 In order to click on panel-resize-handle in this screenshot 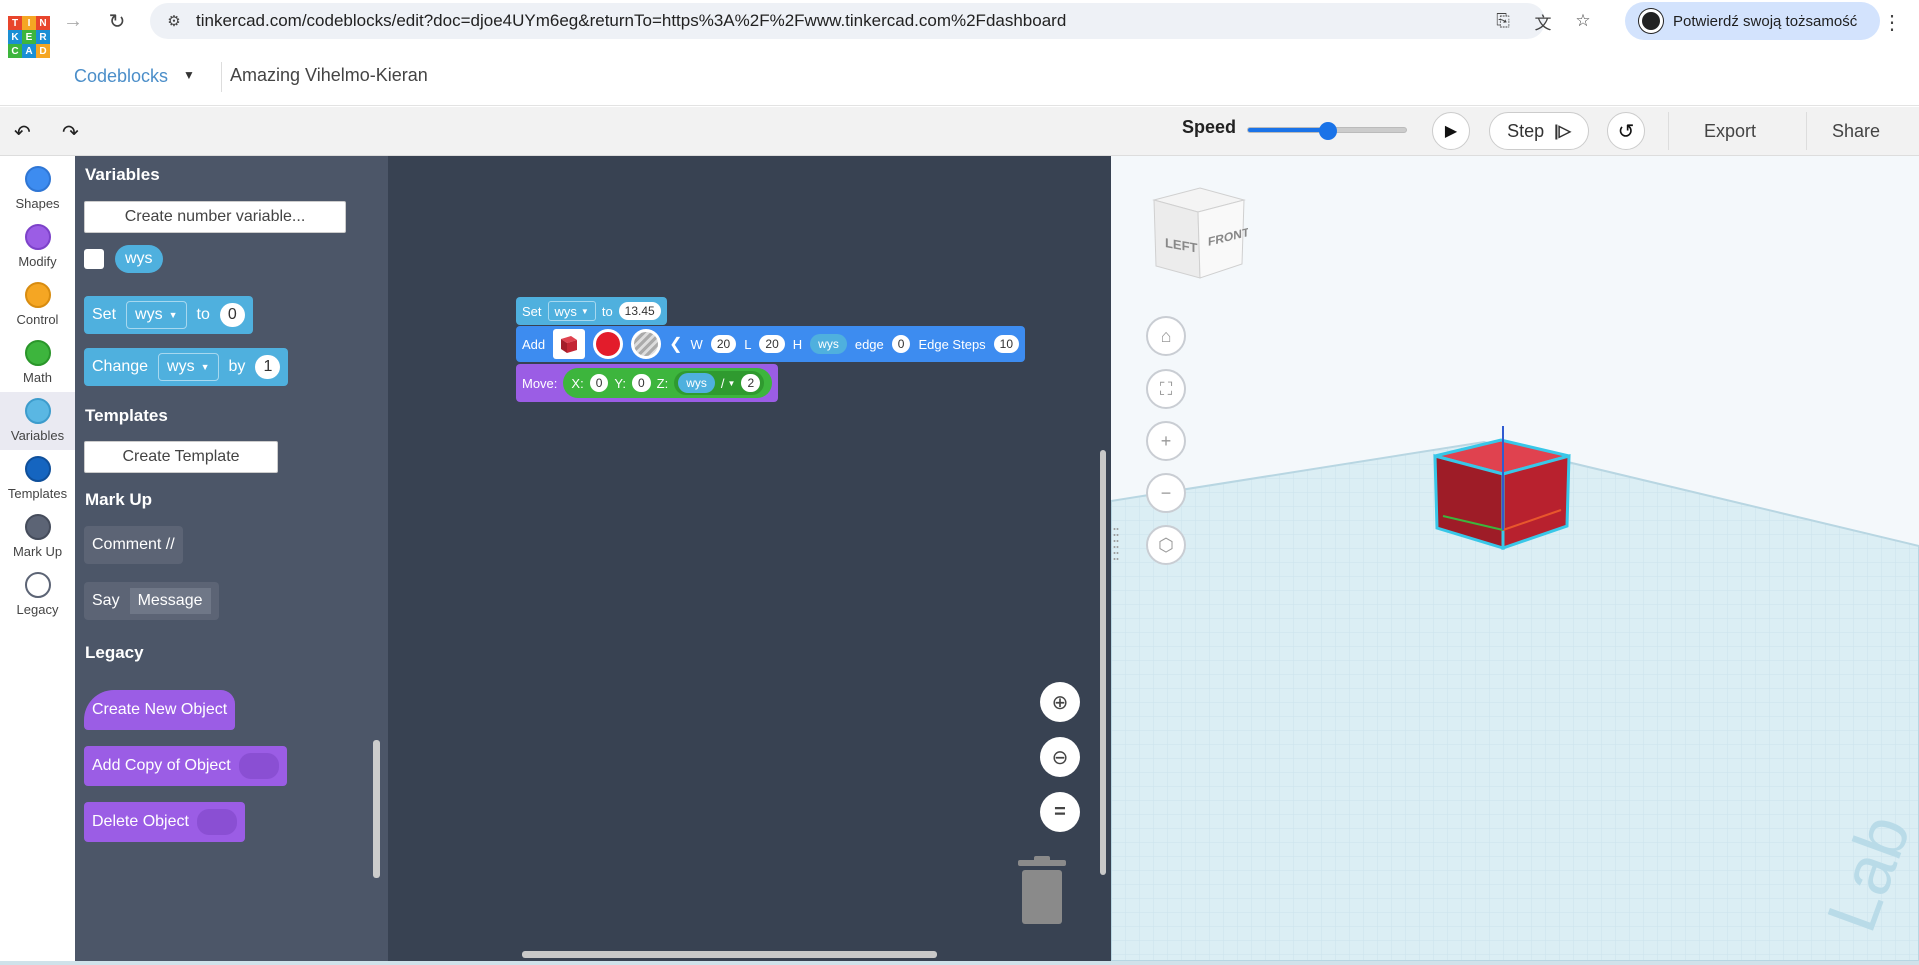, I will do `click(1116, 545)`.